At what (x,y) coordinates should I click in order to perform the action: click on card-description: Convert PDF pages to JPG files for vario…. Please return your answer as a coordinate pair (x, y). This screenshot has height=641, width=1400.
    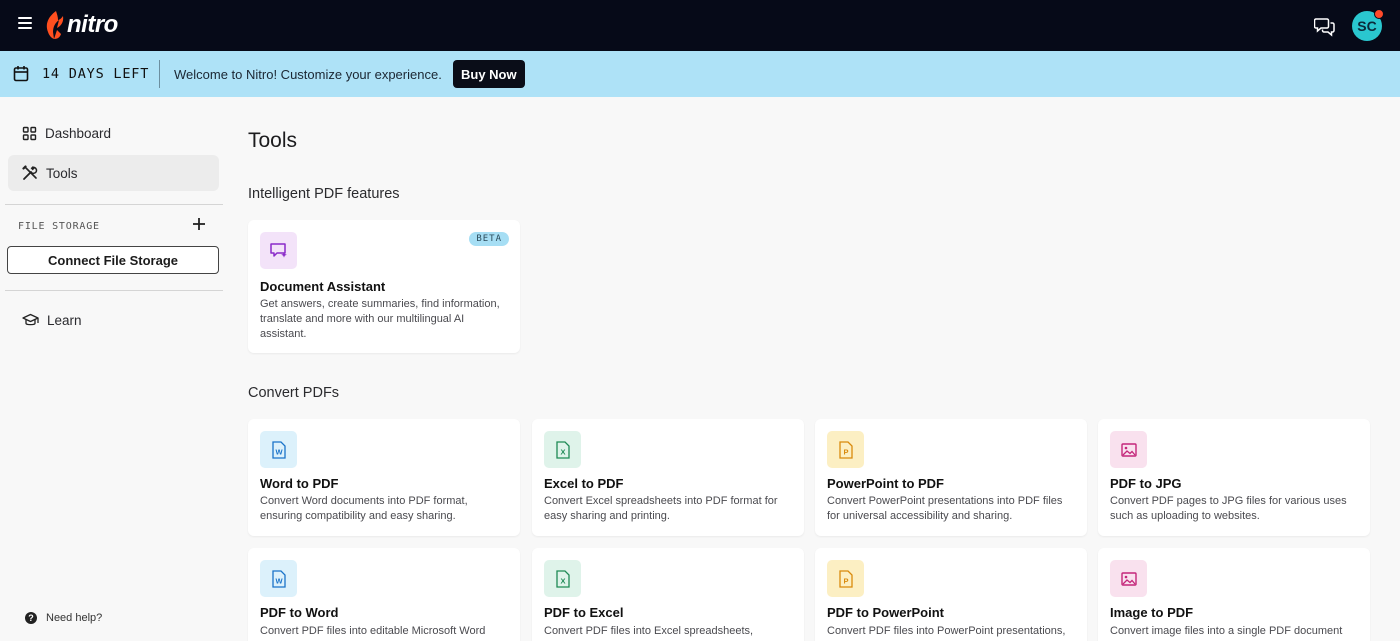
    Looking at the image, I should click on (1228, 508).